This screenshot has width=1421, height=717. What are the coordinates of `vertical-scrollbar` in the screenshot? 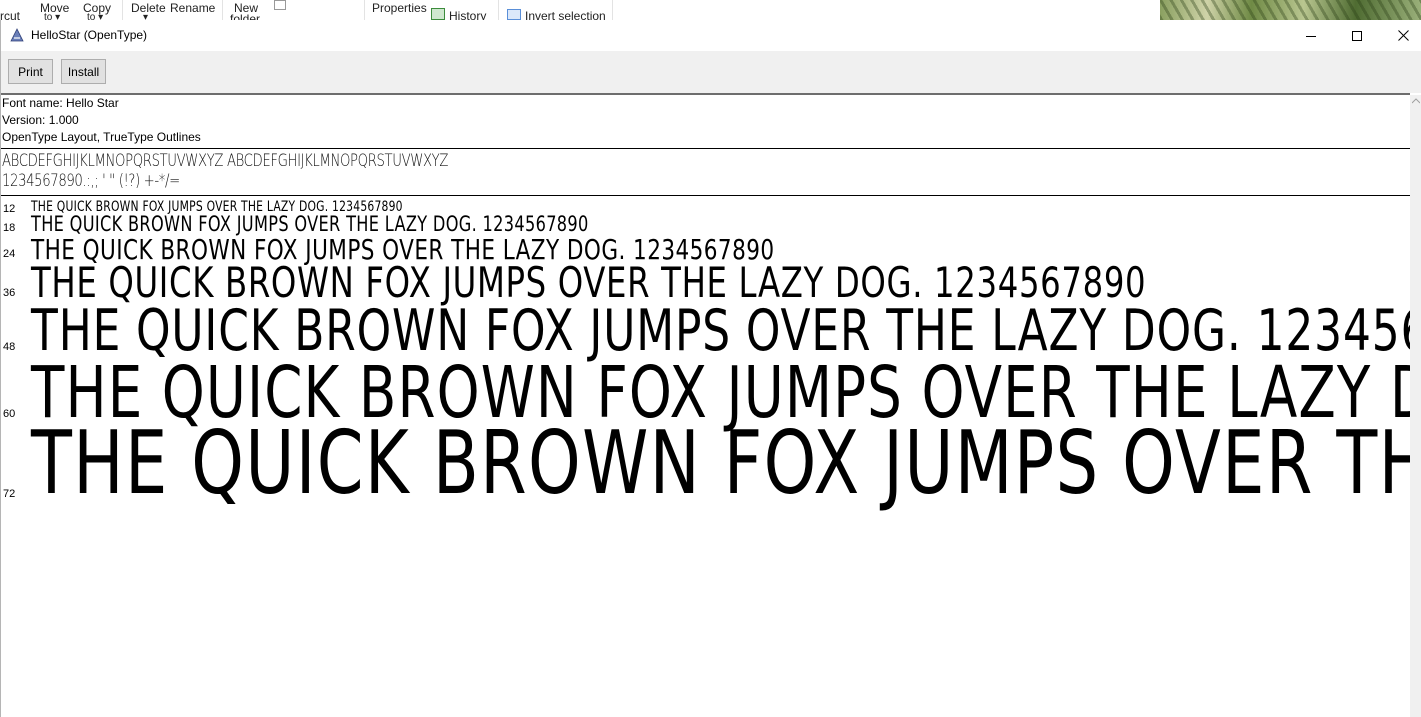 It's located at (1415, 406).